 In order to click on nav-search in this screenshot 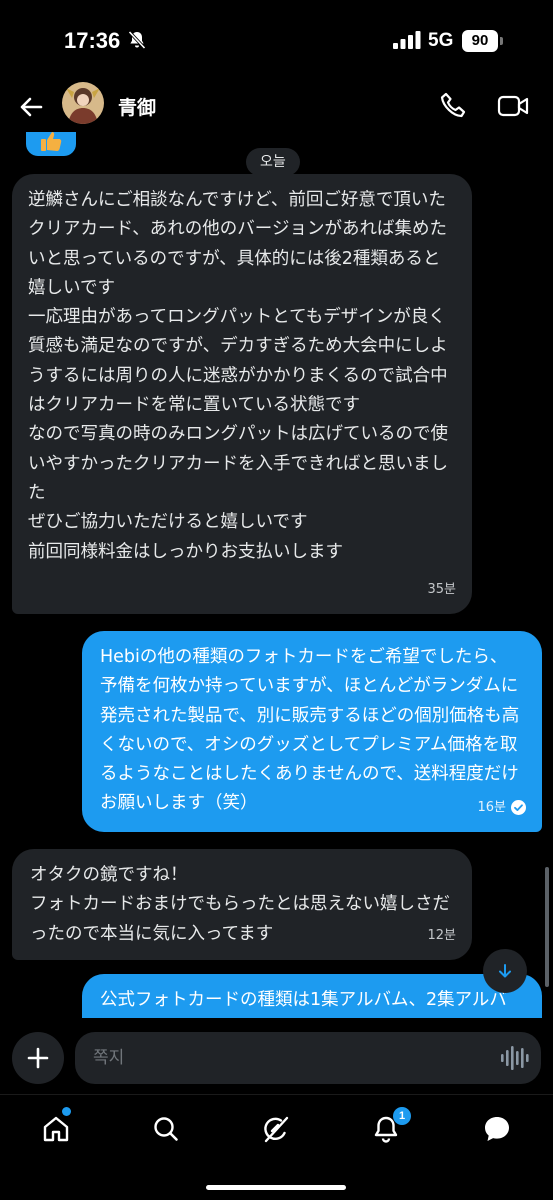, I will do `click(166, 1129)`.